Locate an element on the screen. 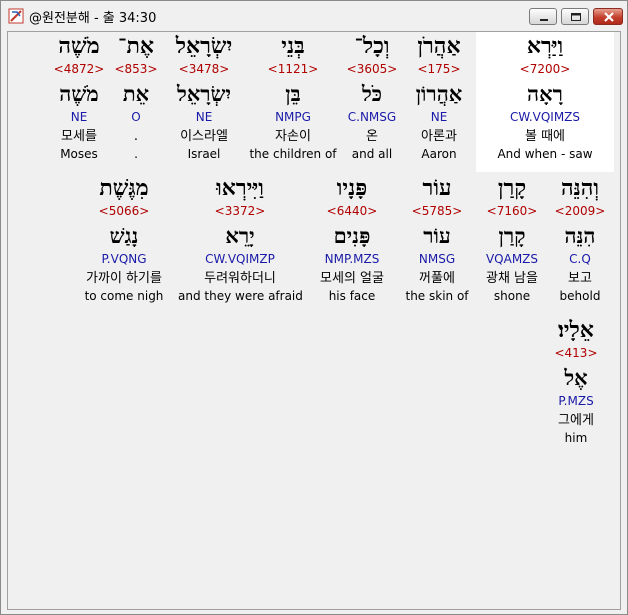 Image resolution: width=628 pixels, height=615 pixels. english-gloss: and all is located at coordinates (372, 154).